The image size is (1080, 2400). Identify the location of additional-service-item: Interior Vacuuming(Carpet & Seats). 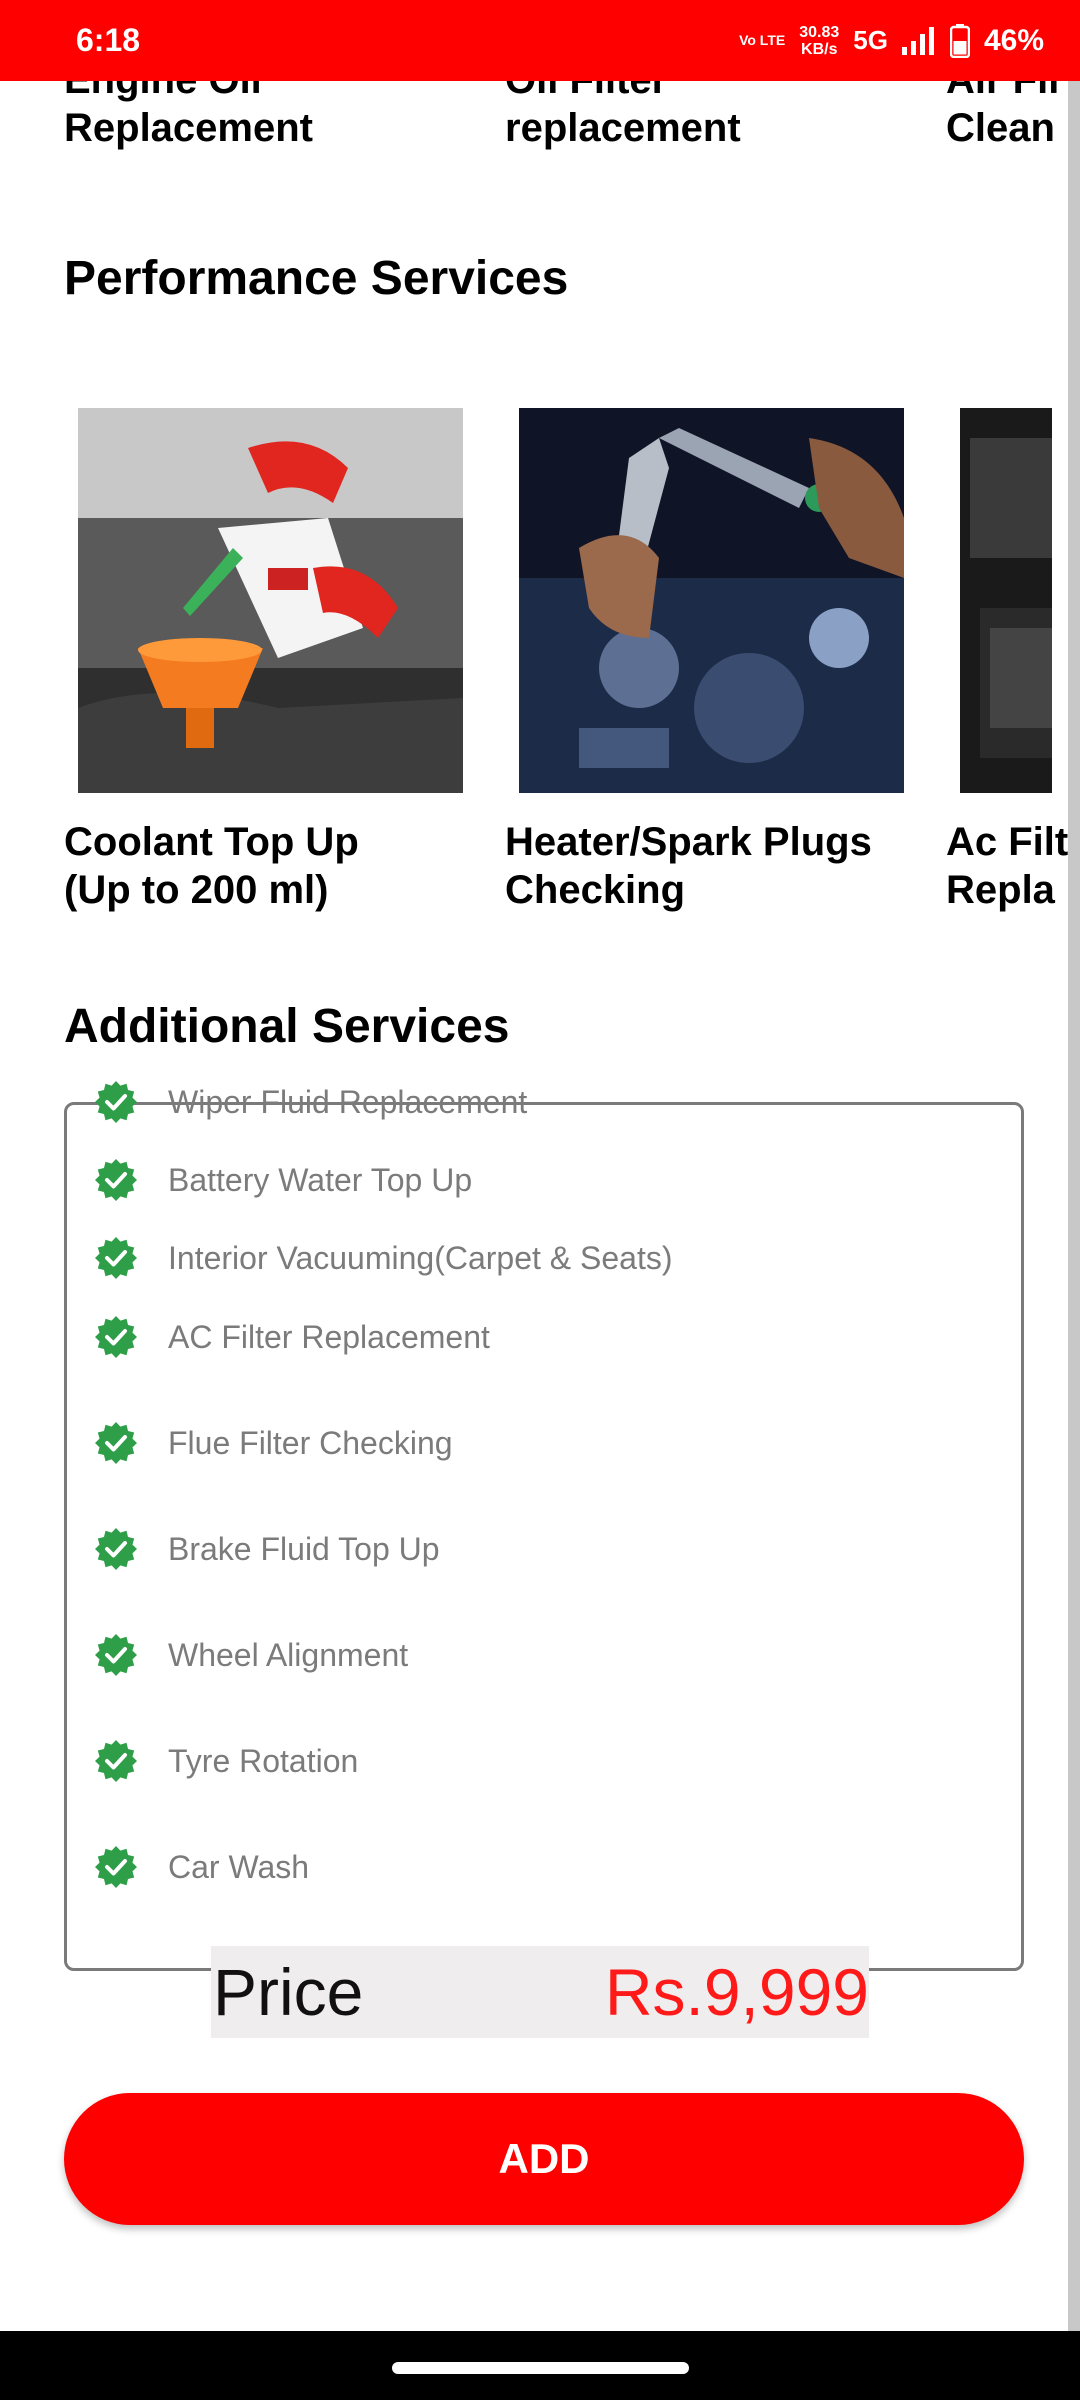
(383, 1258).